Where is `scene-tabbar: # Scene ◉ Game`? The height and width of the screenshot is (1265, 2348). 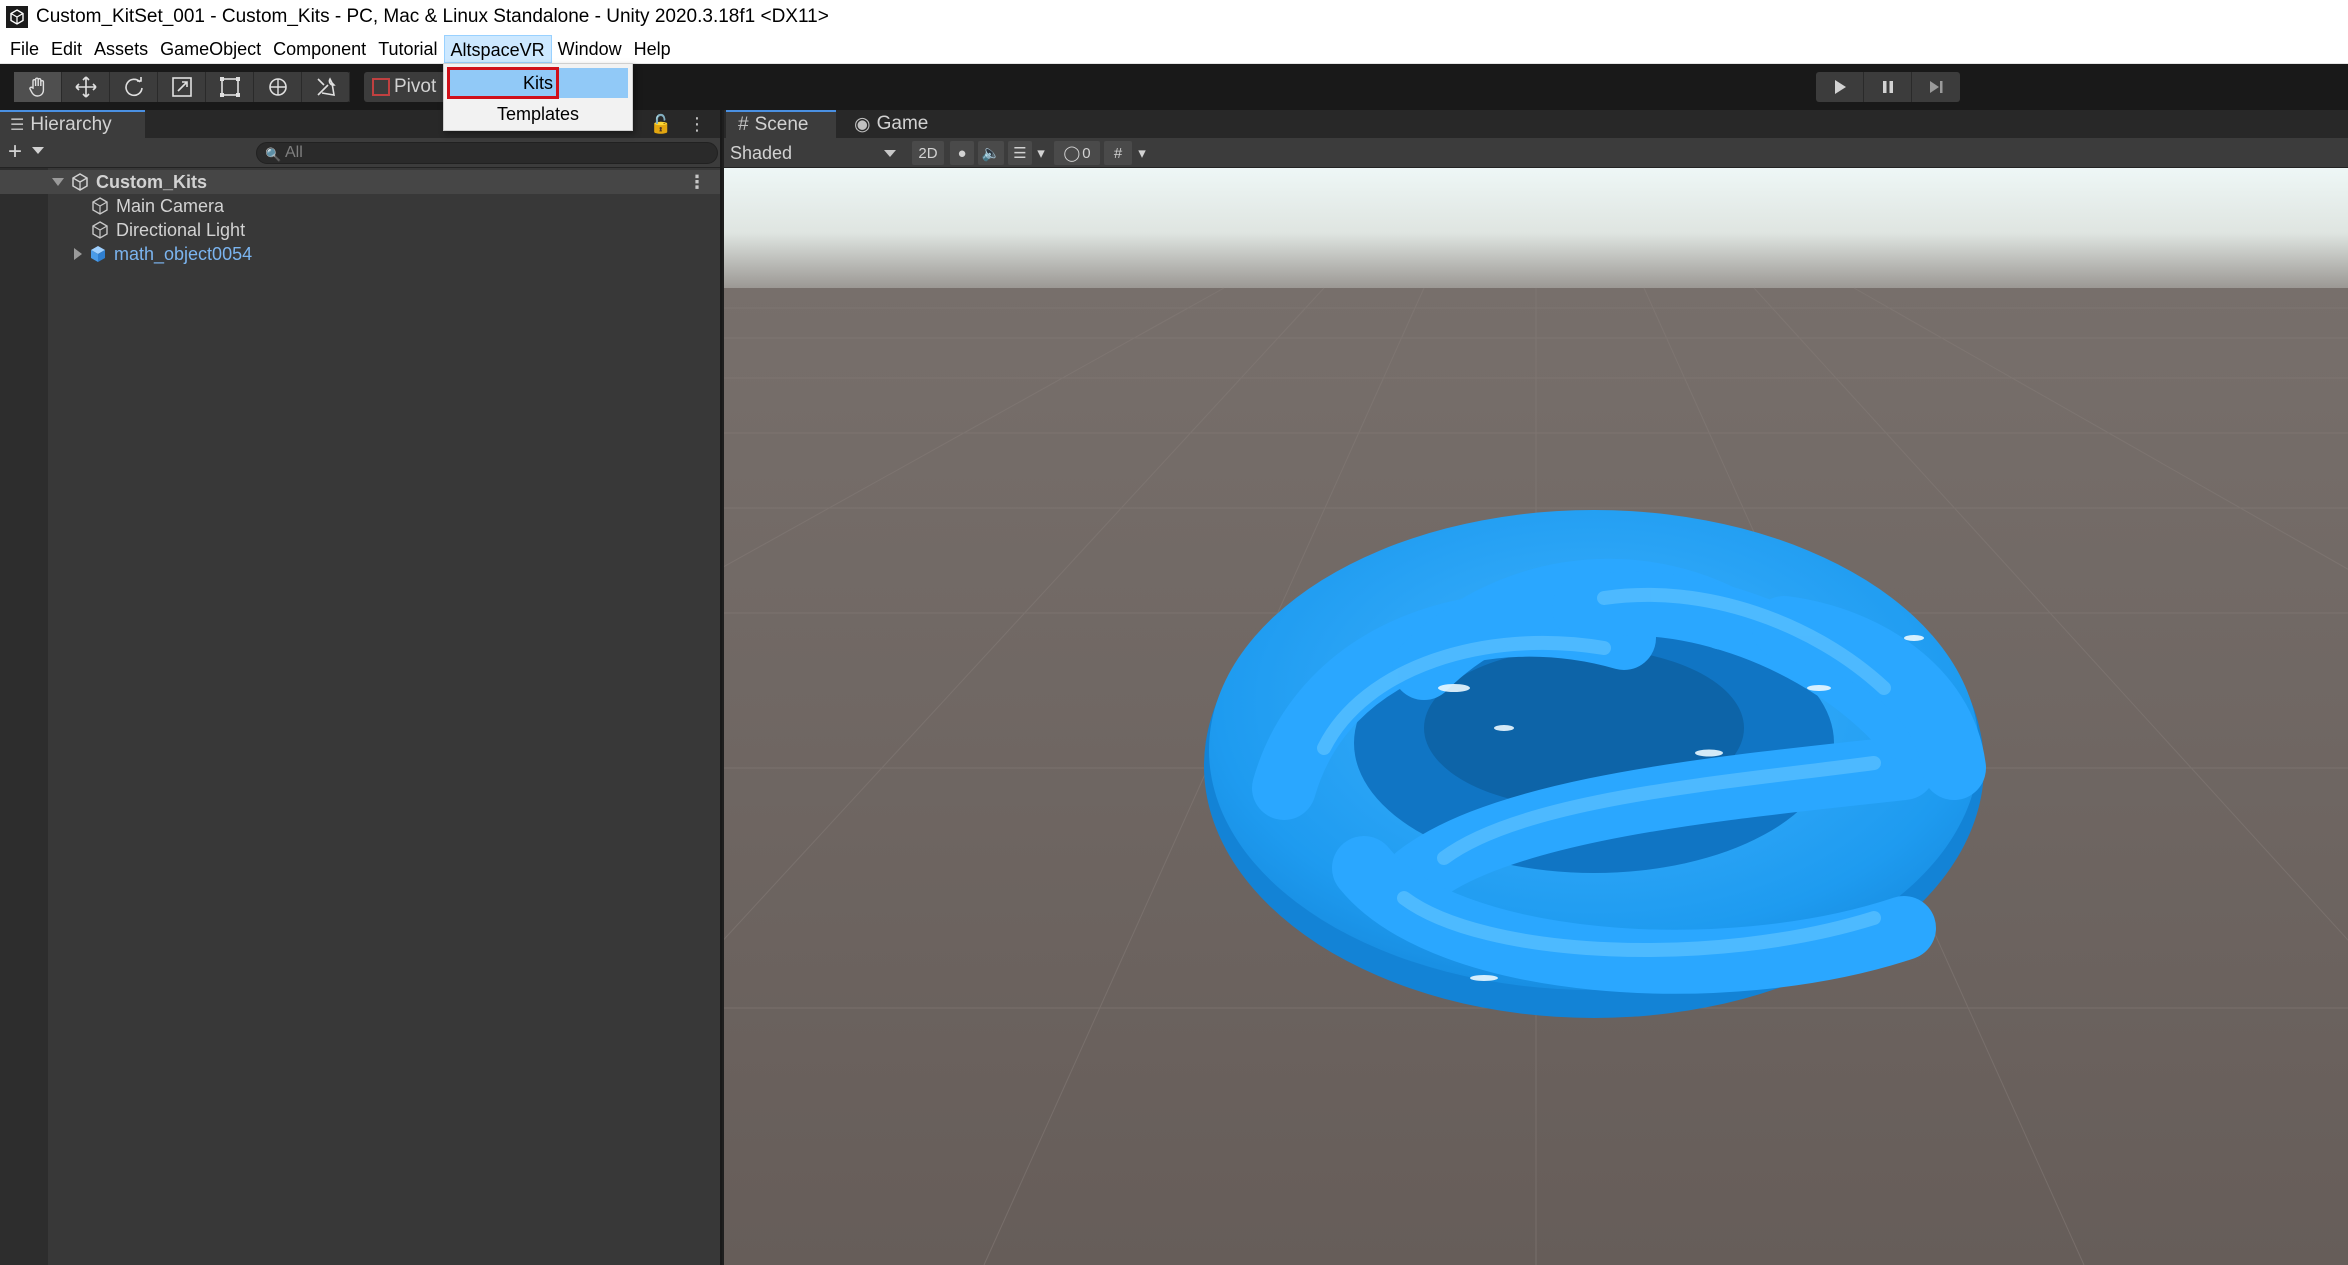
scene-tabbar: # Scene ◉ Game is located at coordinates (1536, 124).